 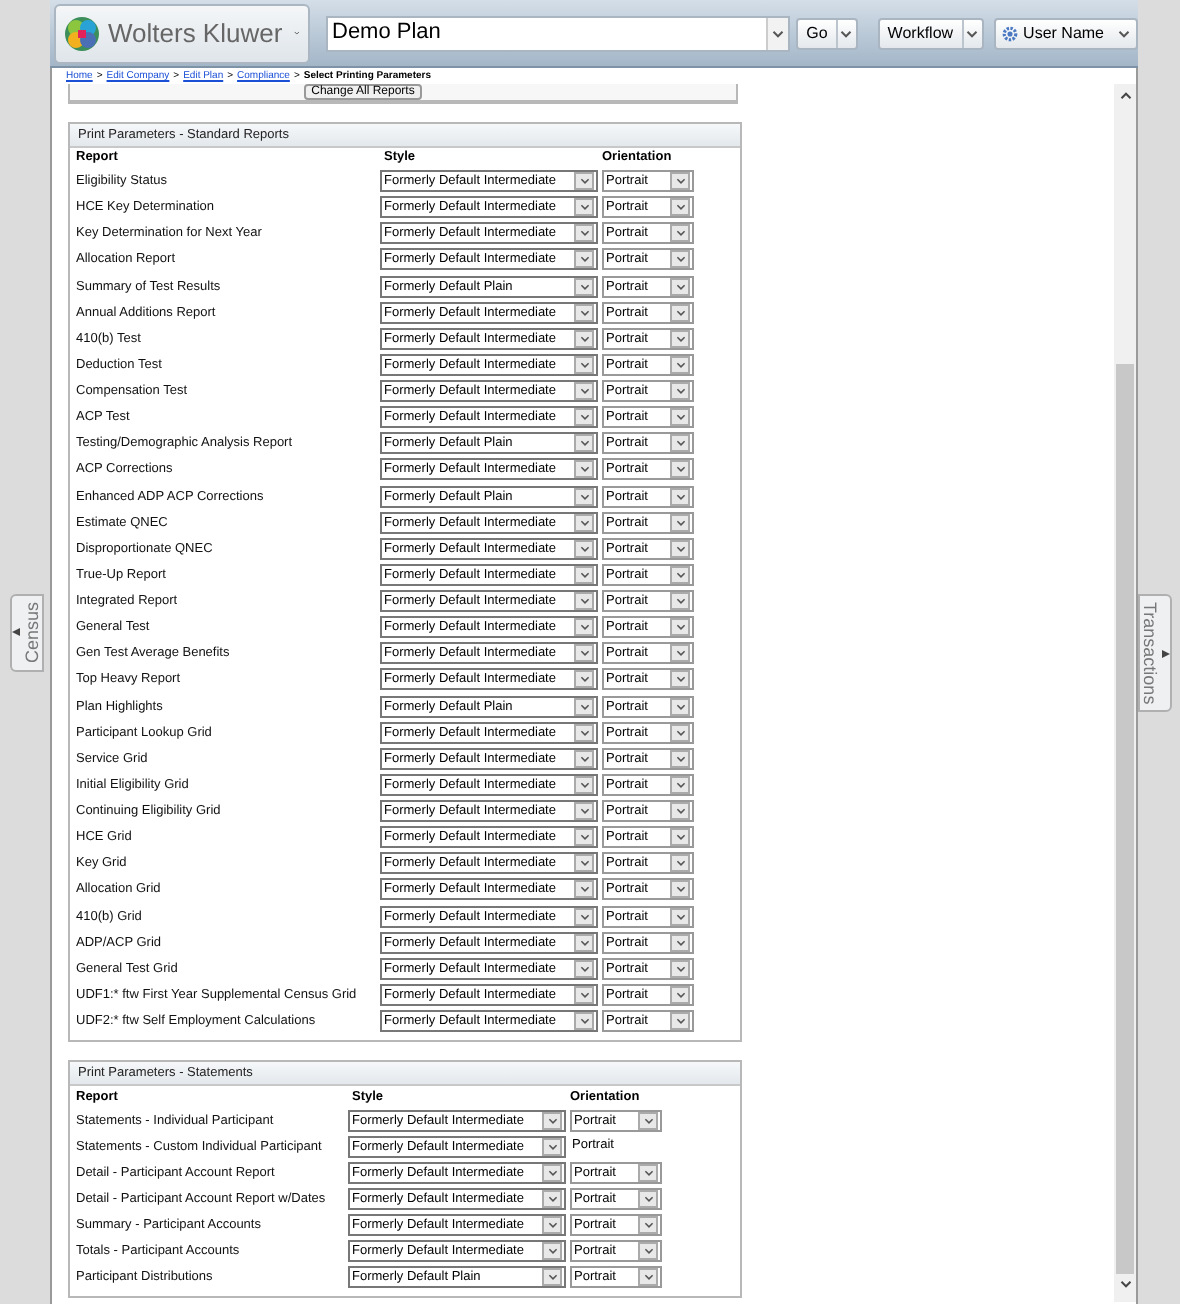 I want to click on workflow-options-button, so click(x=971, y=33).